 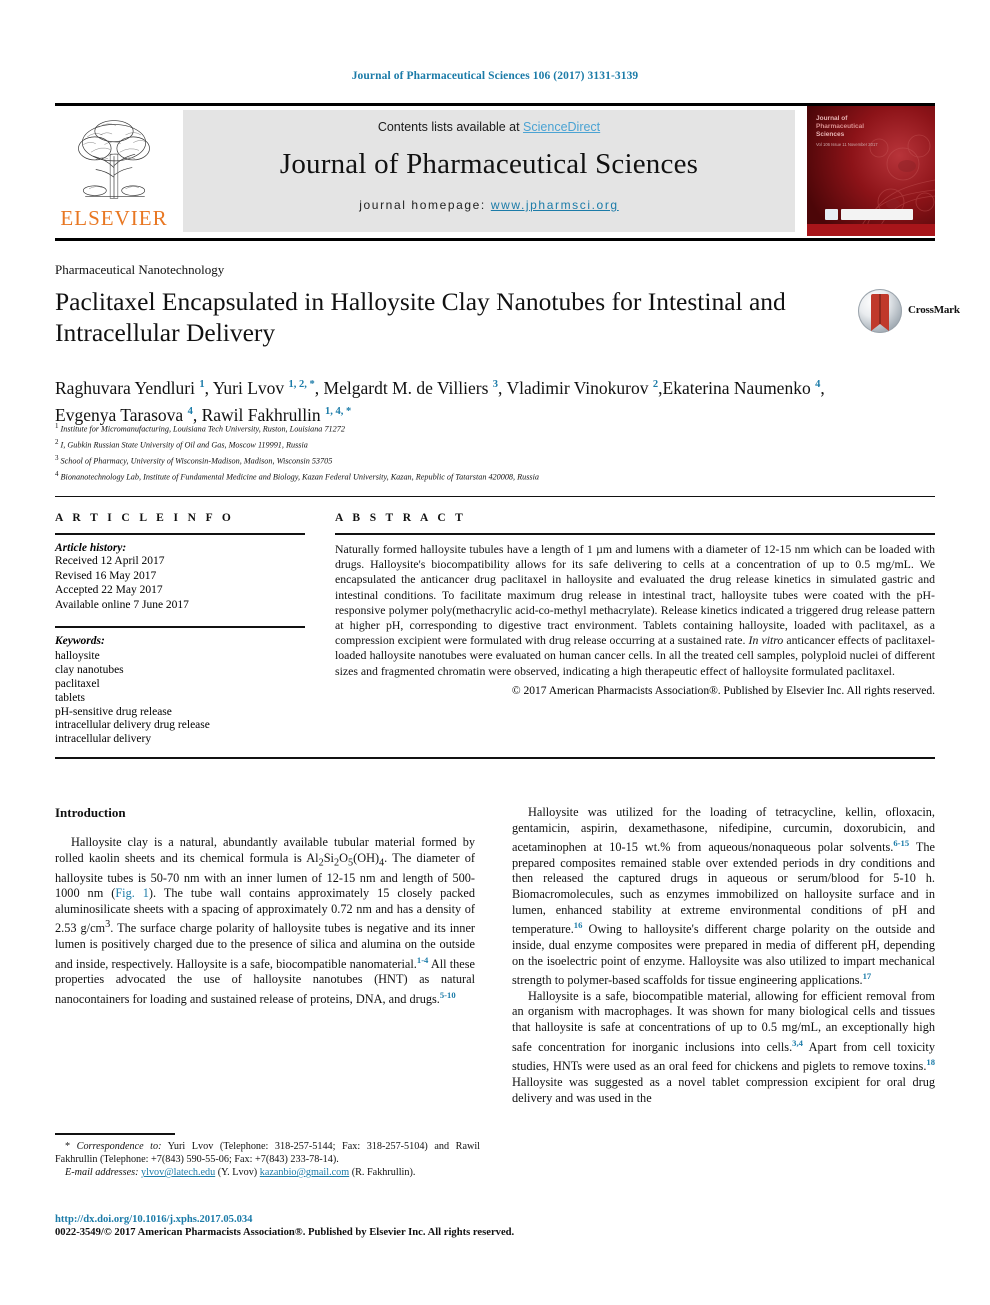 I want to click on keyword-item: paclitaxel, so click(x=77, y=683).